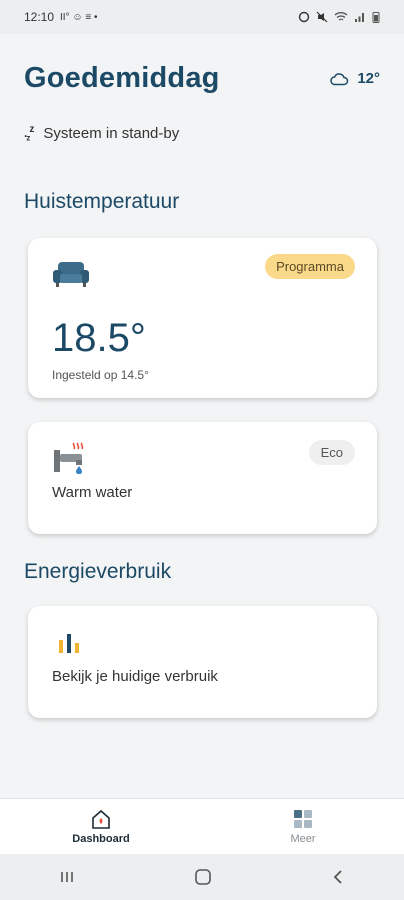  Describe the element at coordinates (71, 274) in the screenshot. I see `armchair-icon` at that location.